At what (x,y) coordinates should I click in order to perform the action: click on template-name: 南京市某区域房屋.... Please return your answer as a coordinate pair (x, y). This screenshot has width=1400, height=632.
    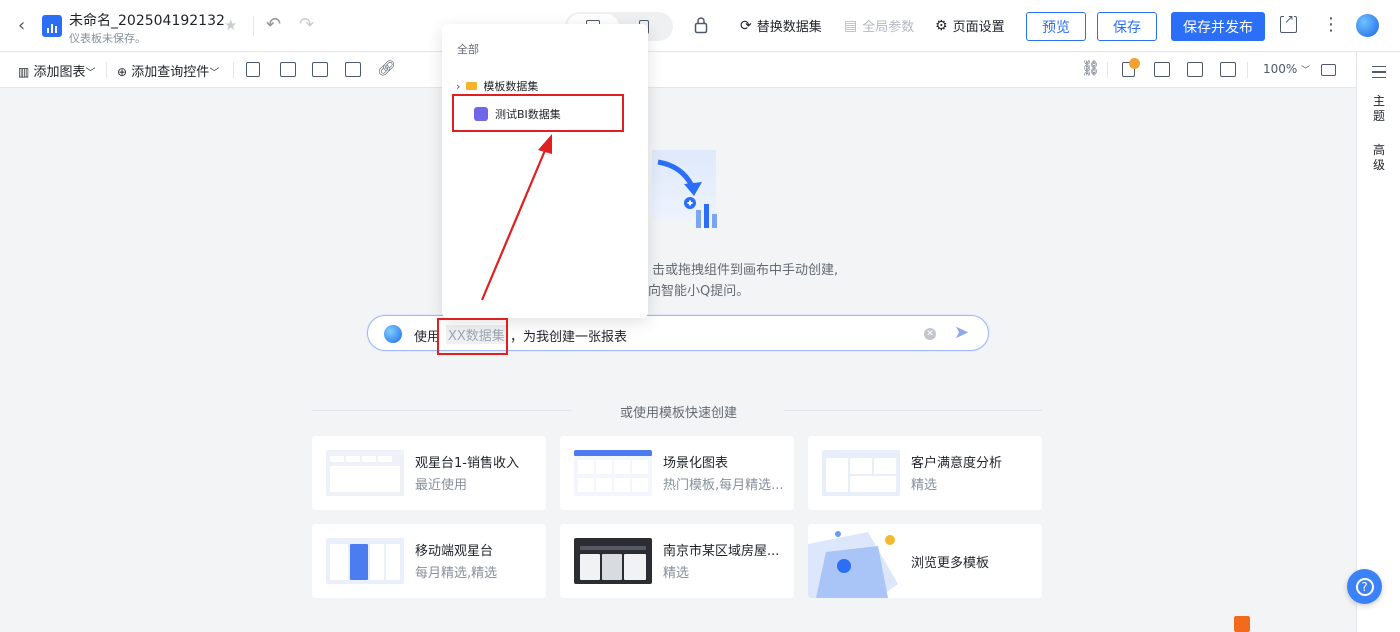
    Looking at the image, I should click on (721, 549).